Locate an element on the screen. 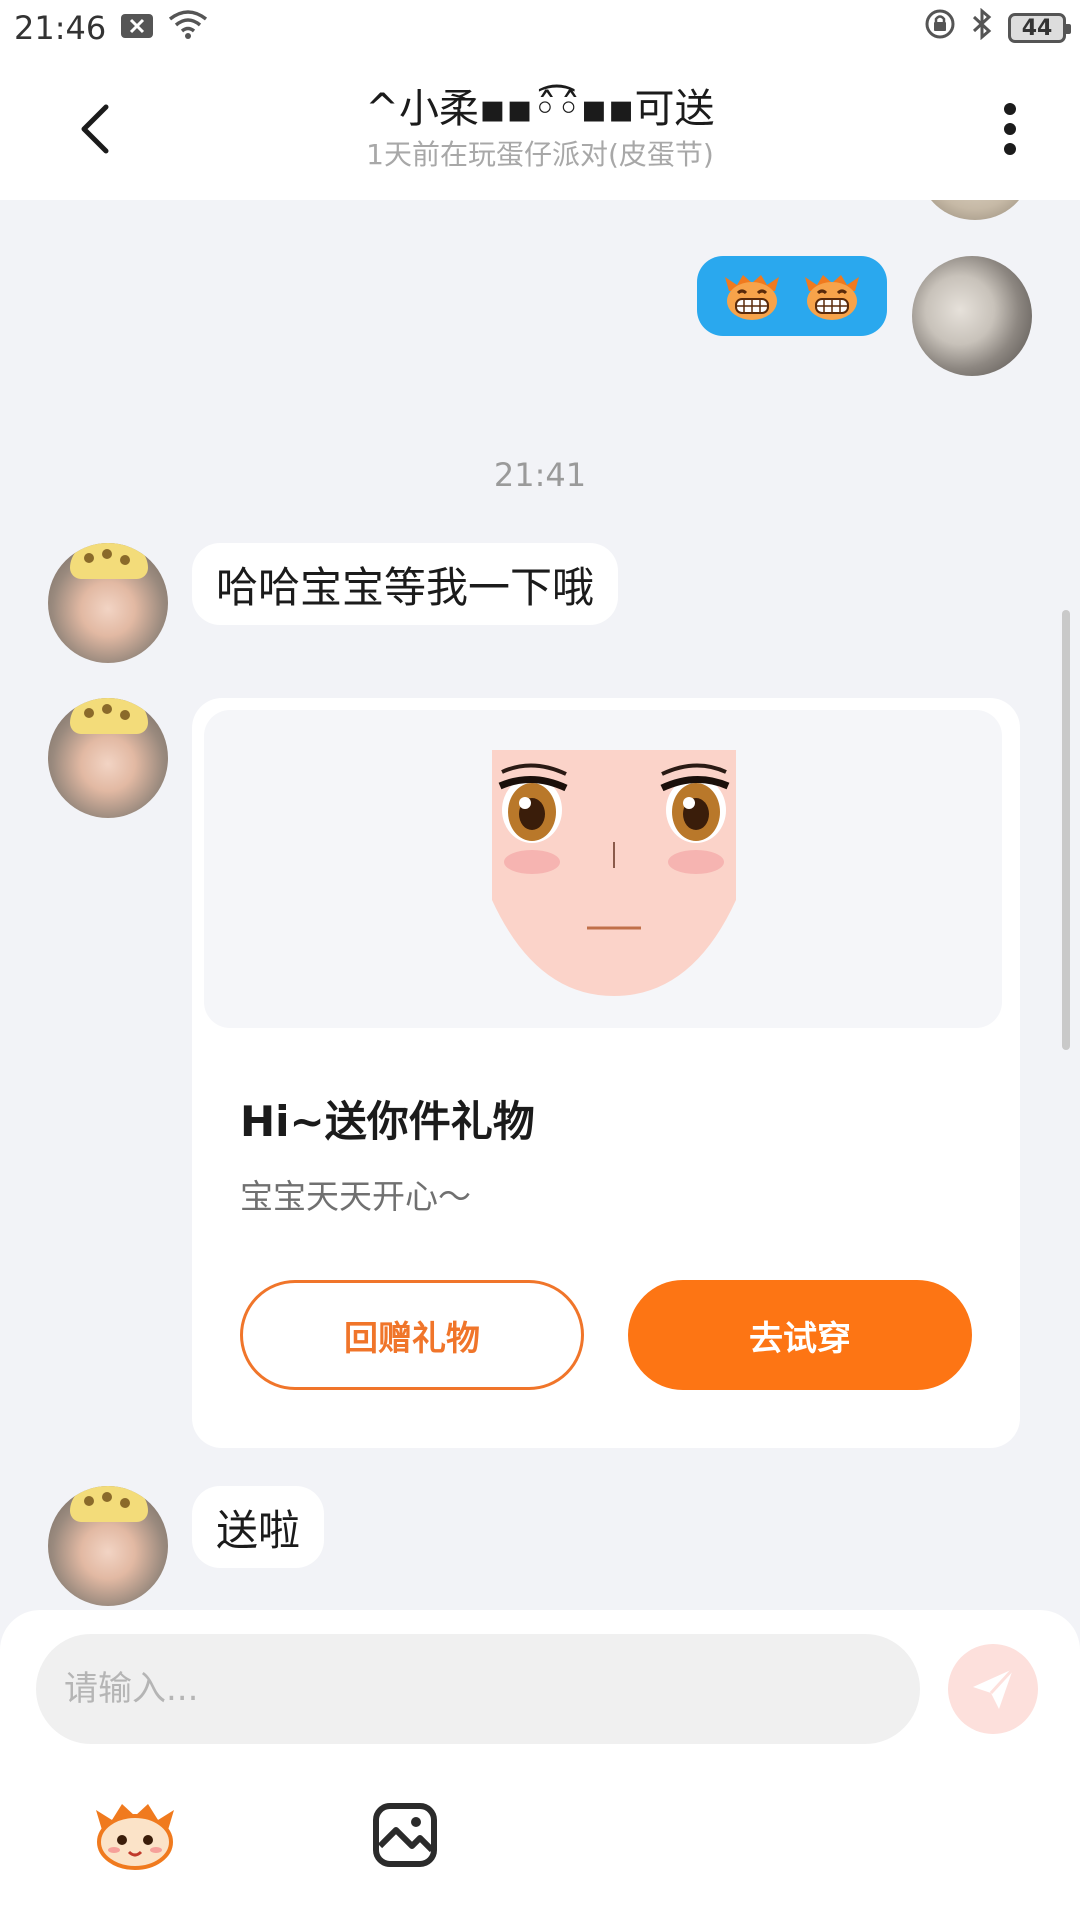  avatar-face-gift-image is located at coordinates (614, 873).